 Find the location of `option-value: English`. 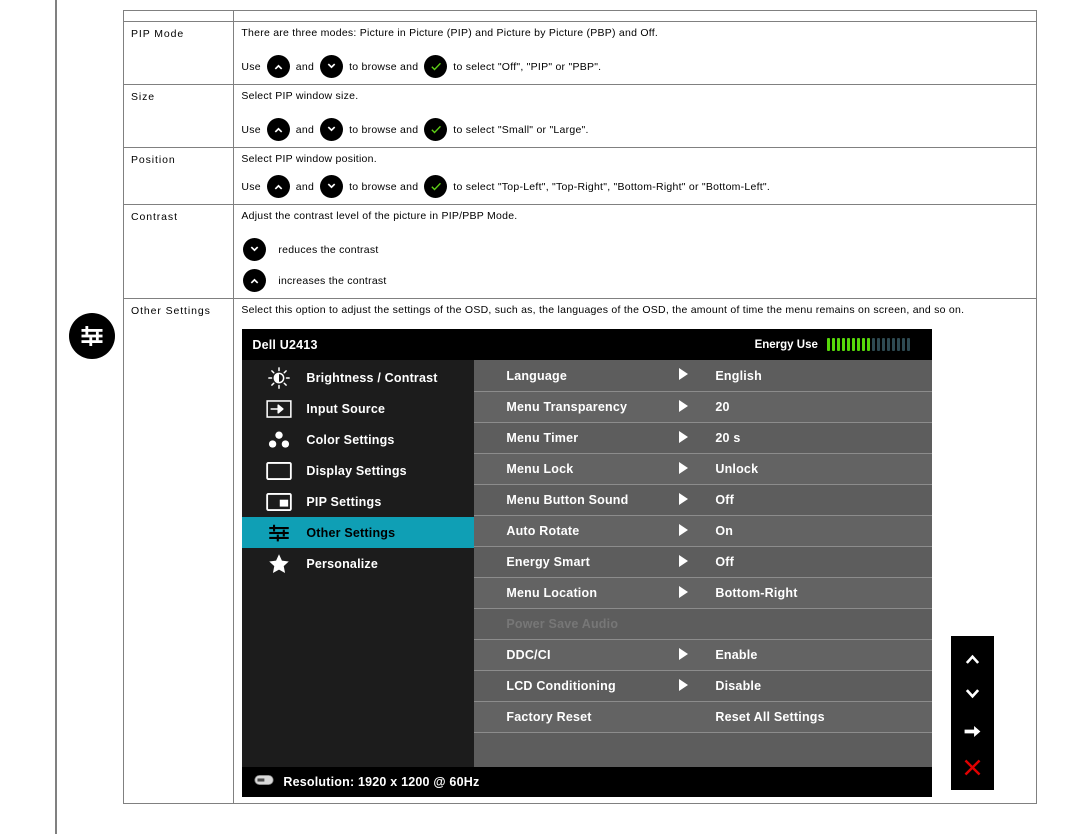

option-value: English is located at coordinates (738, 375).